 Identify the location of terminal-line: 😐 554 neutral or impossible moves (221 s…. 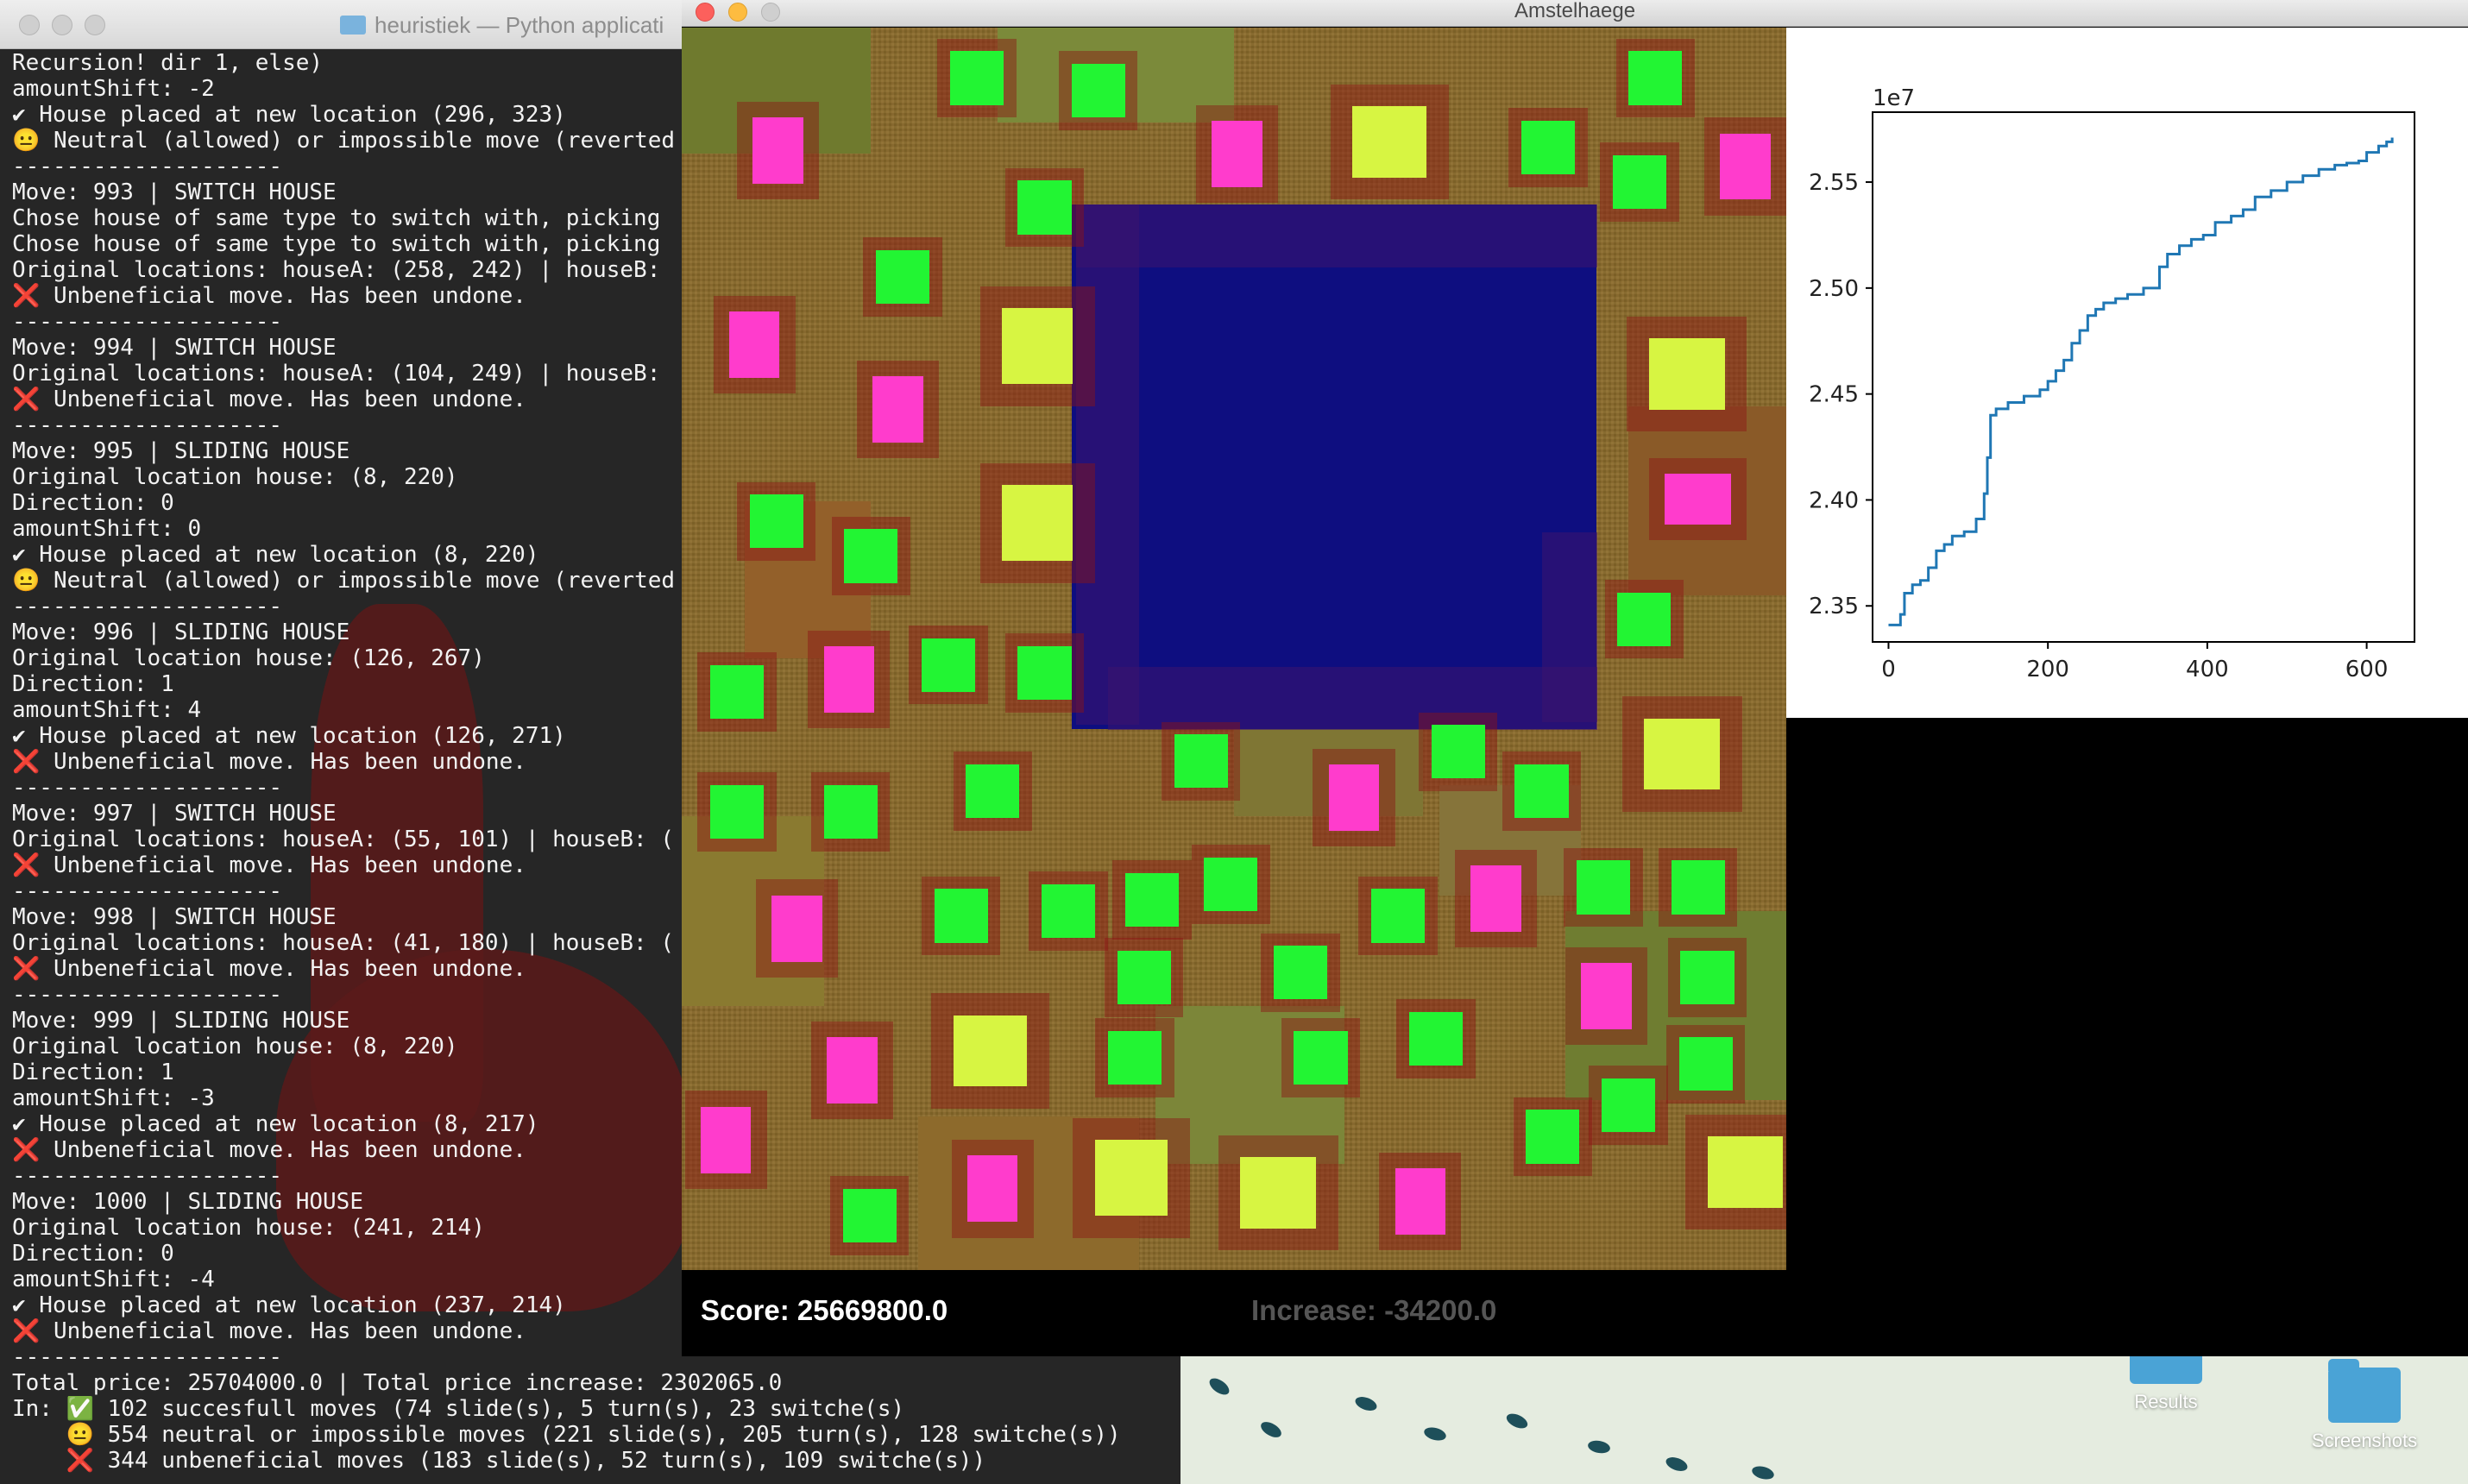
(567, 1435).